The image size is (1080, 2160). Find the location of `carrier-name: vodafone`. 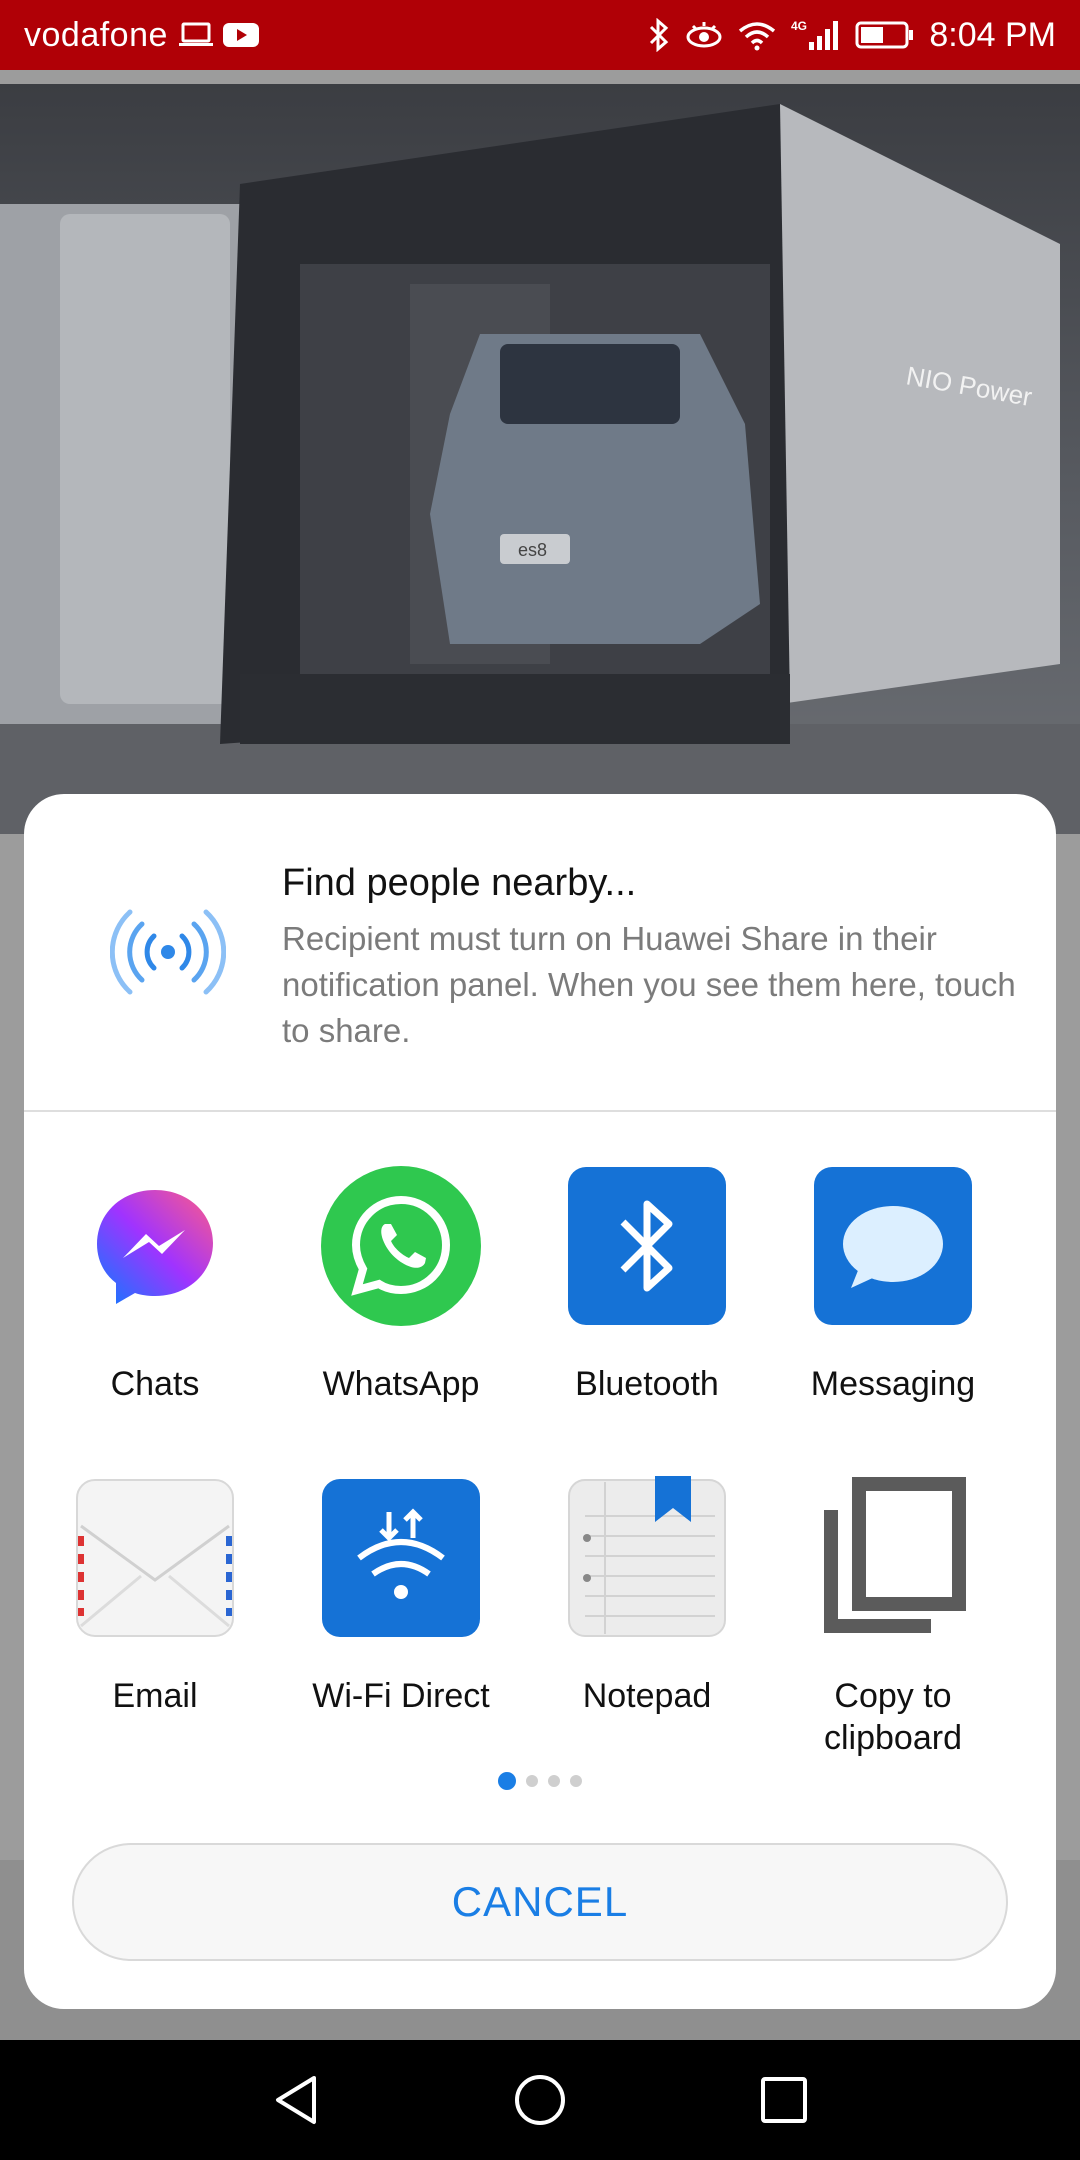

carrier-name: vodafone is located at coordinates (96, 34).